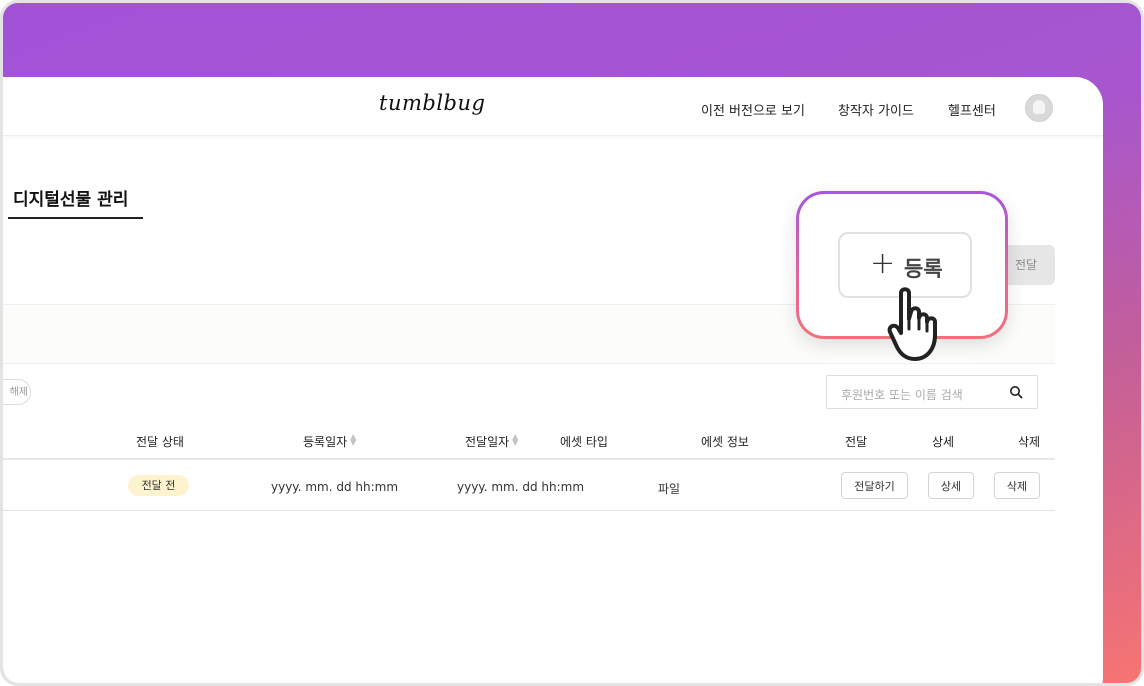 This screenshot has height=686, width=1144. I want to click on deliver-button: 전달, so click(1029, 265).